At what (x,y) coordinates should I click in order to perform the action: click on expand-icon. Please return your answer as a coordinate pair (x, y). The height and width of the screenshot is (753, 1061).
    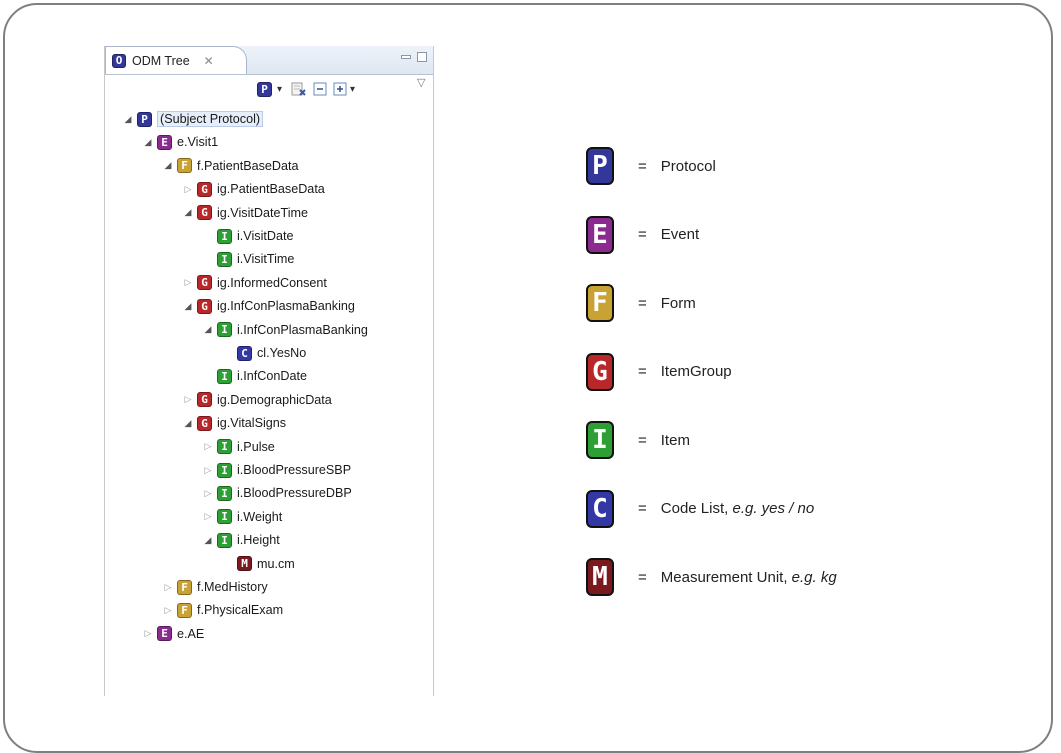
    Looking at the image, I should click on (340, 89).